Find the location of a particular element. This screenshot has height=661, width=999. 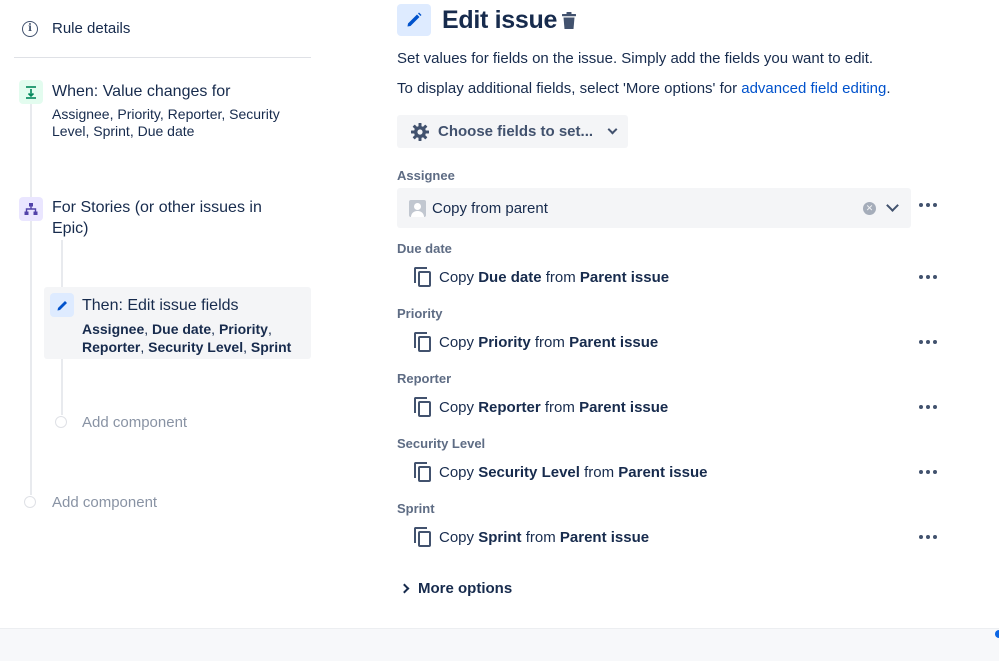

sidebar-divider is located at coordinates (162, 57).